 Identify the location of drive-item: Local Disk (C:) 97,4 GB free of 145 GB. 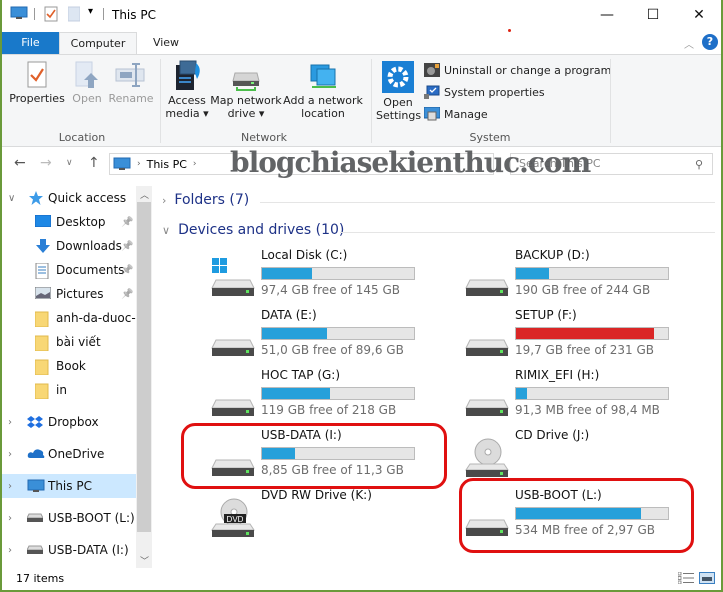
(330, 276).